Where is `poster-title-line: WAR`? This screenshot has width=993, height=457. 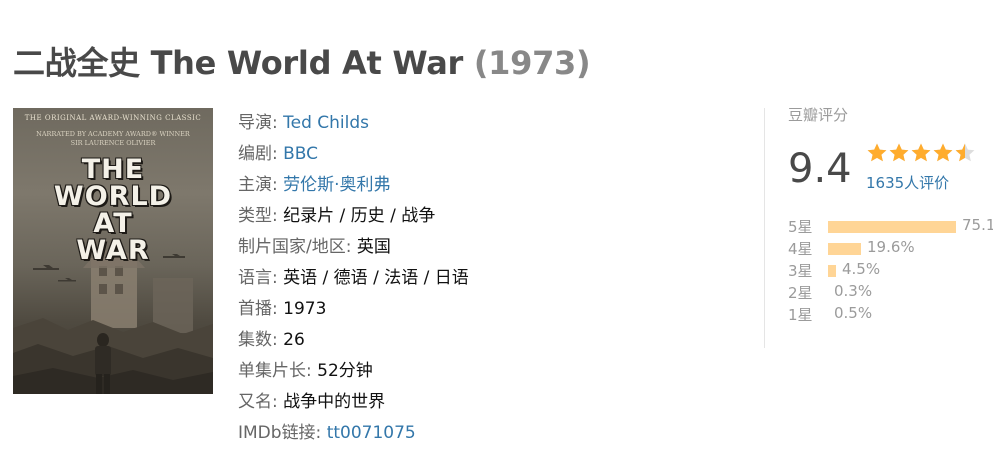 poster-title-line: WAR is located at coordinates (113, 250).